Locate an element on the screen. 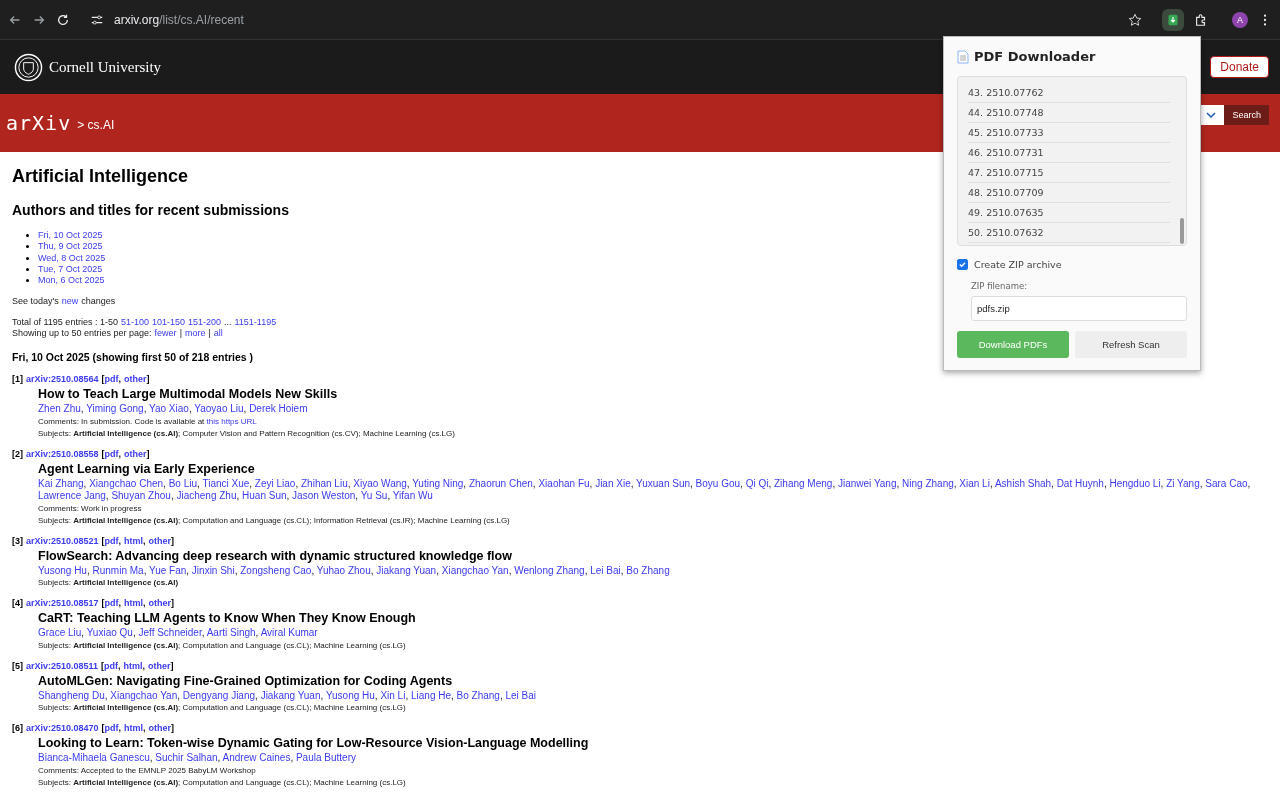  author-link: Yuting Ning, is located at coordinates (439, 483).